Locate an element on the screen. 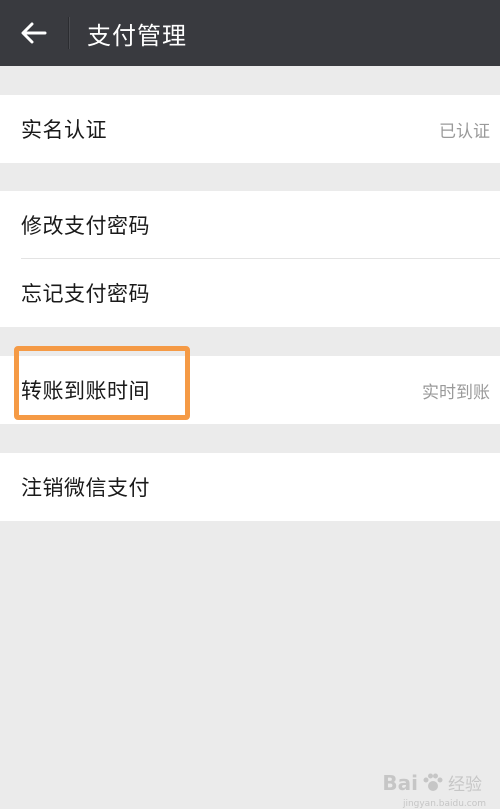 The image size is (500, 809). row-deactivate-wechat-pay: 注销微信支付 is located at coordinates (250, 487).